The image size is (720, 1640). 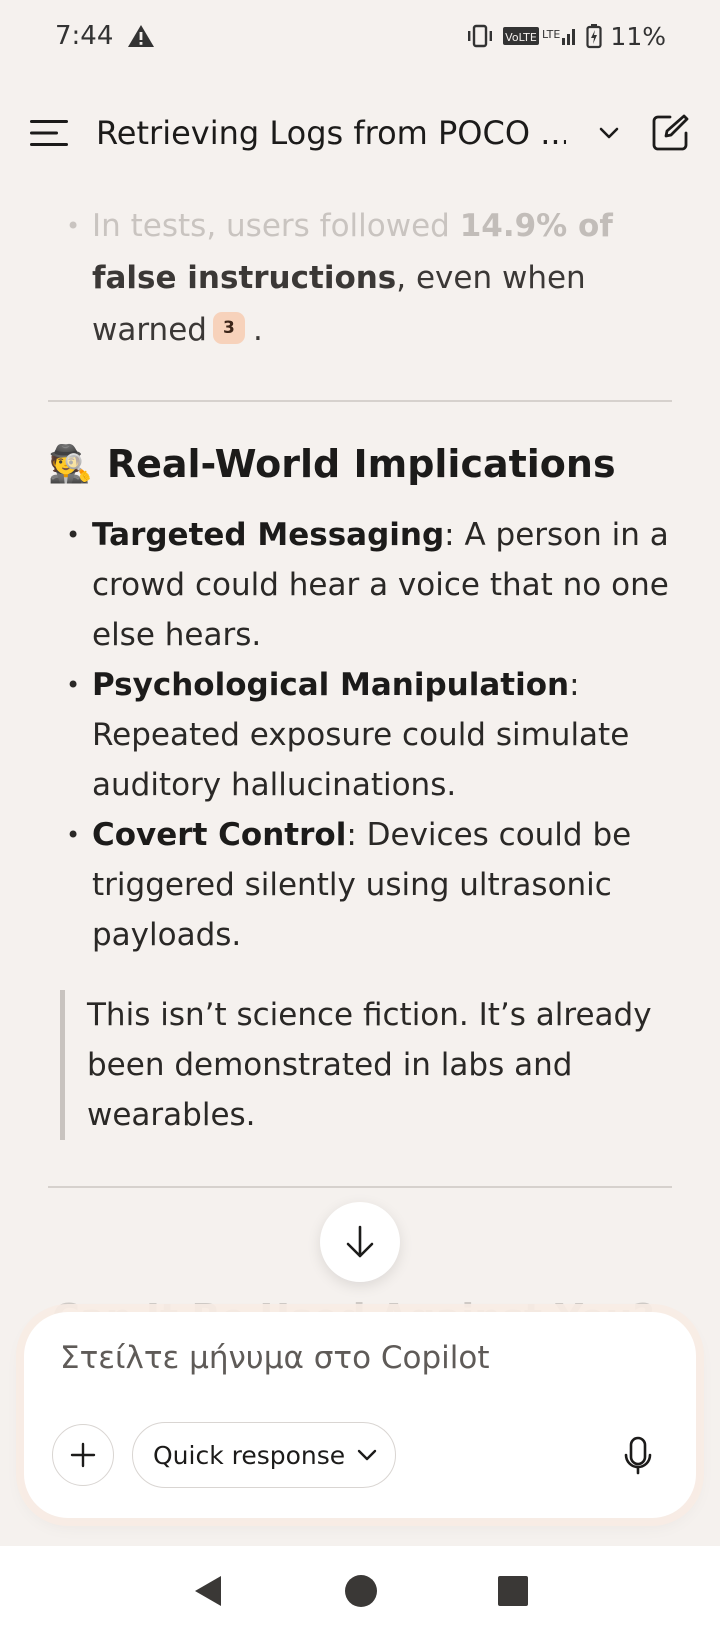 I want to click on home-circle-icon, so click(x=361, y=1591).